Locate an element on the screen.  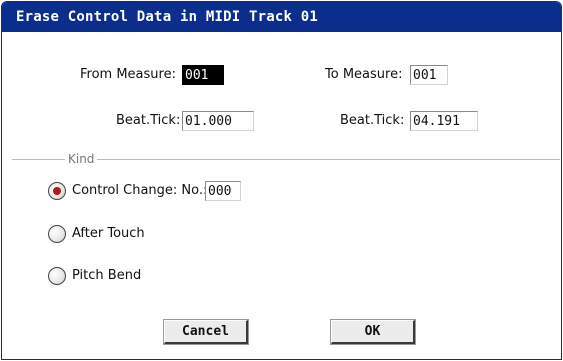
from-beat-tick-field: 01.000 is located at coordinates (218, 121).